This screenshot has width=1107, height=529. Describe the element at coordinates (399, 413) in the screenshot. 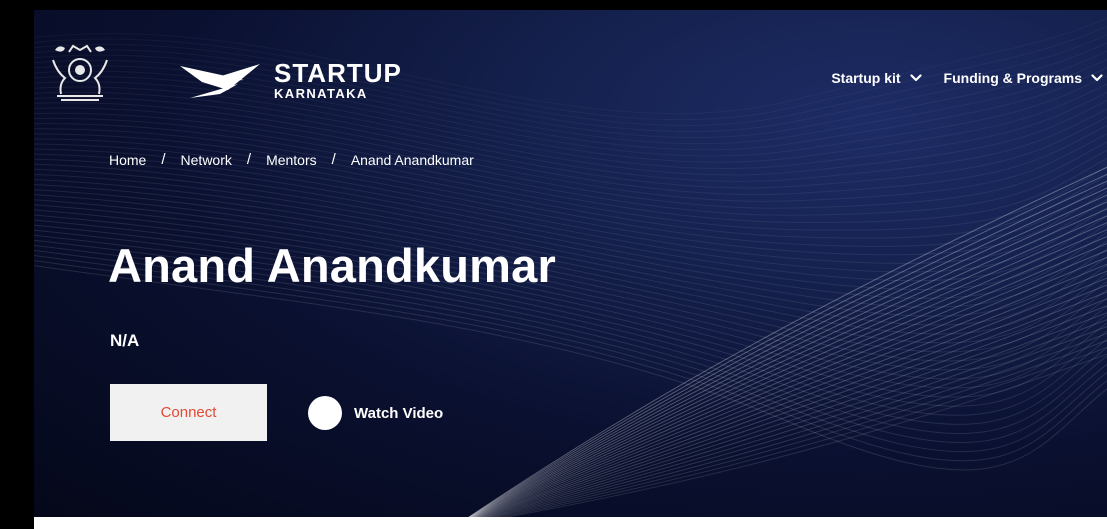

I see `watch-video-label: Watch Video` at that location.